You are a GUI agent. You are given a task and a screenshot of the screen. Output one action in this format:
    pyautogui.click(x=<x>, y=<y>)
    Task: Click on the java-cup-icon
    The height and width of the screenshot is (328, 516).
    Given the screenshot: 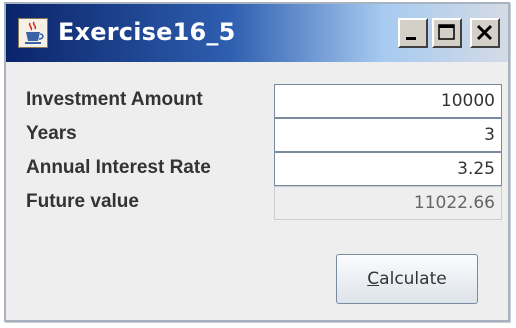 What is the action you would take?
    pyautogui.click(x=33, y=33)
    